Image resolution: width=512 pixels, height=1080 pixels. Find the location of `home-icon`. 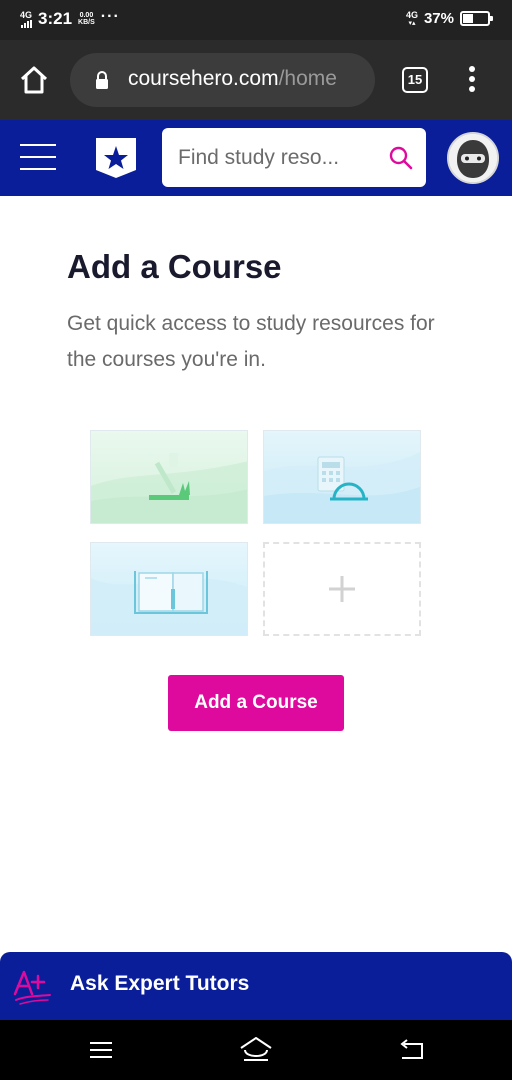

home-icon is located at coordinates (34, 80).